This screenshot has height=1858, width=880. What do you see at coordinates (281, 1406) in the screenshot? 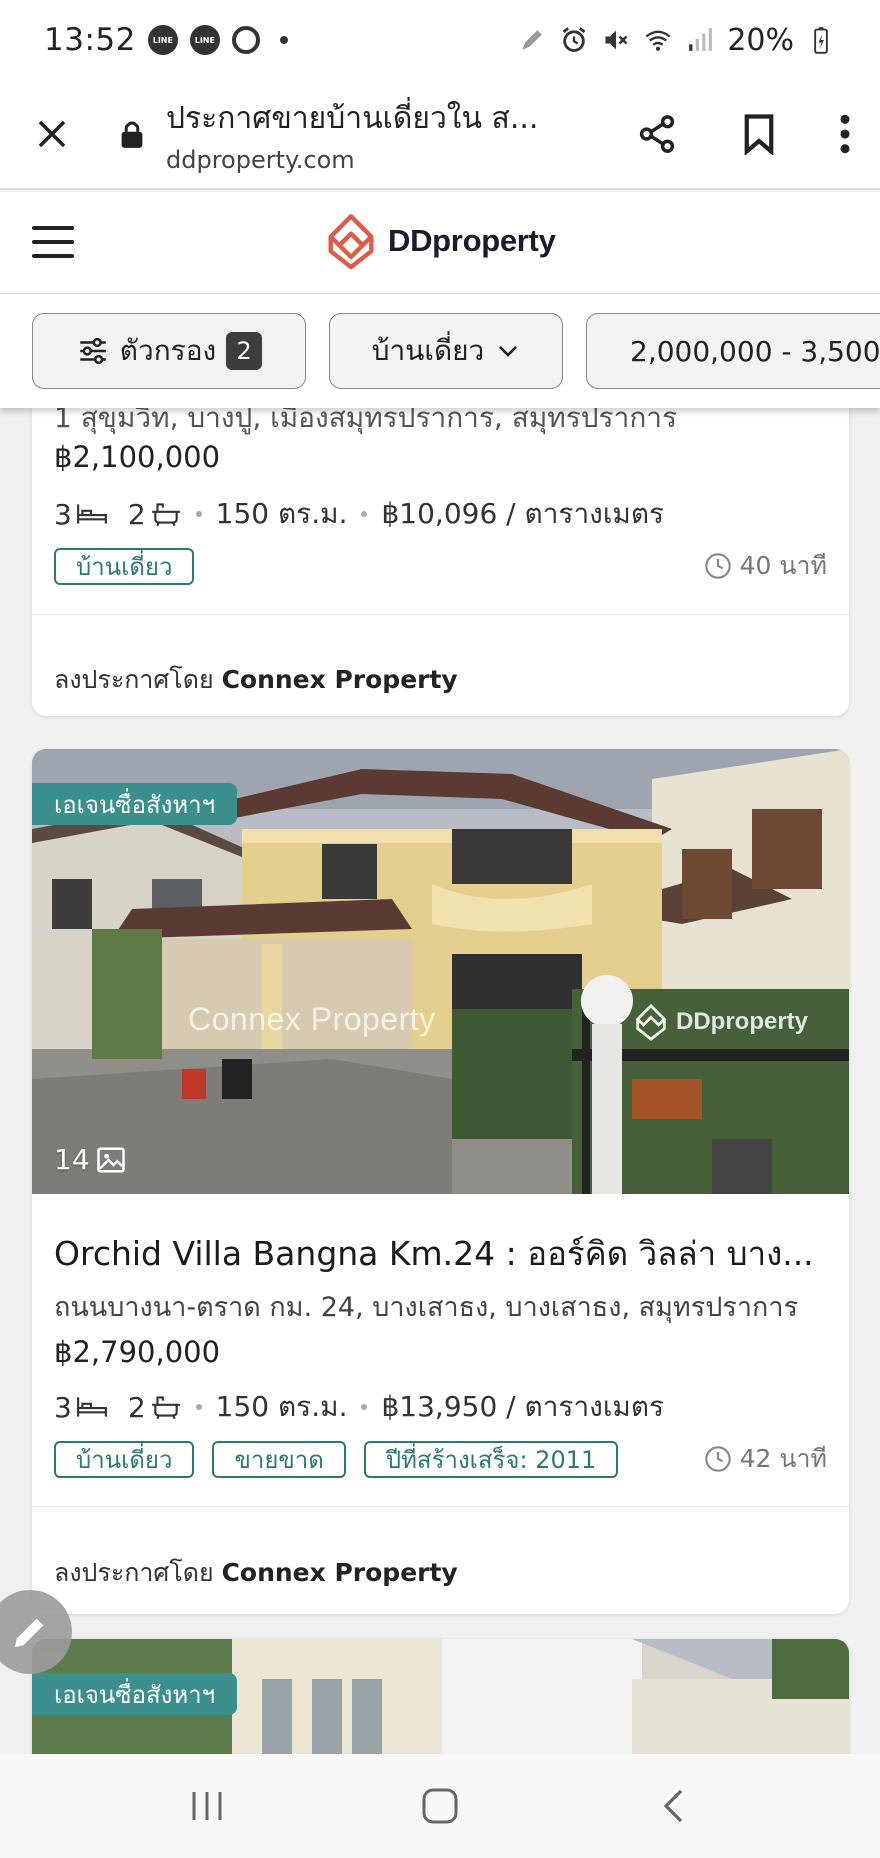
I see `listing-area: 150 ตร.ม.` at bounding box center [281, 1406].